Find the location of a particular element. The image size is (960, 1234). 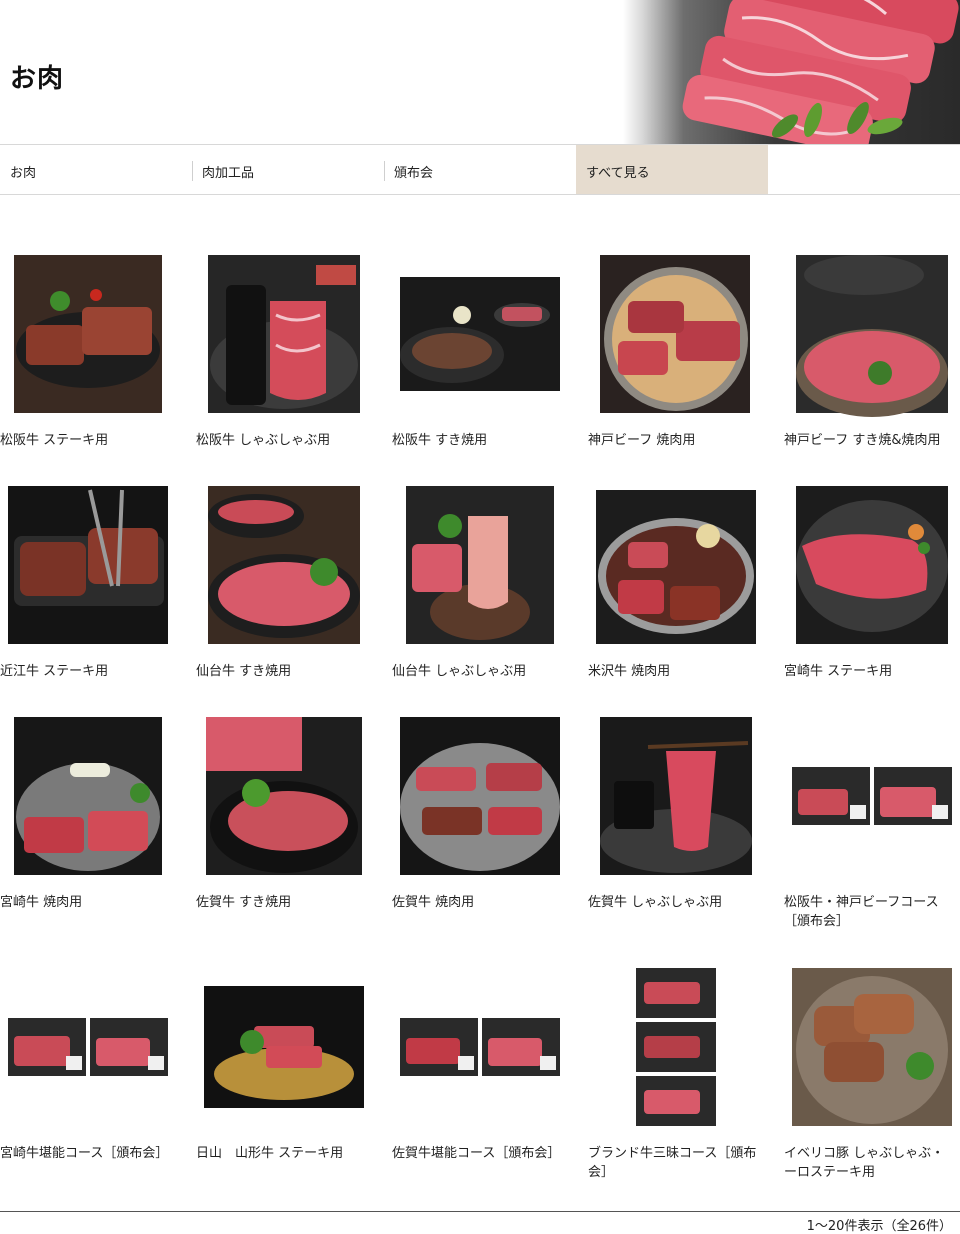

tab-label: お肉 is located at coordinates (23, 173).